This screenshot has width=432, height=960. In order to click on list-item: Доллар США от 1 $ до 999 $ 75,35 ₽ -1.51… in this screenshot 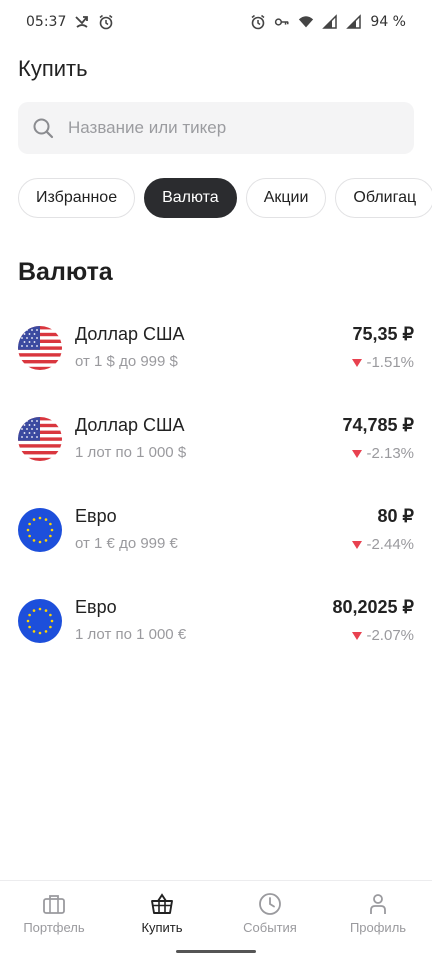, I will do `click(216, 347)`.